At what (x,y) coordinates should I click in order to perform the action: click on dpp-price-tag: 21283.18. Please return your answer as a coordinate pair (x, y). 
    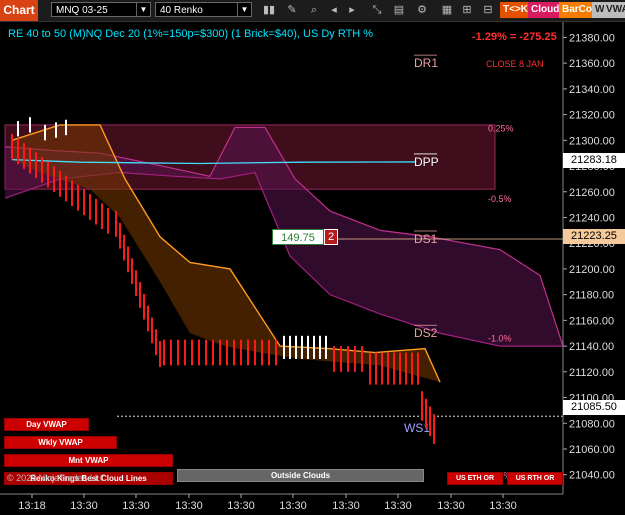
    Looking at the image, I should click on (594, 160).